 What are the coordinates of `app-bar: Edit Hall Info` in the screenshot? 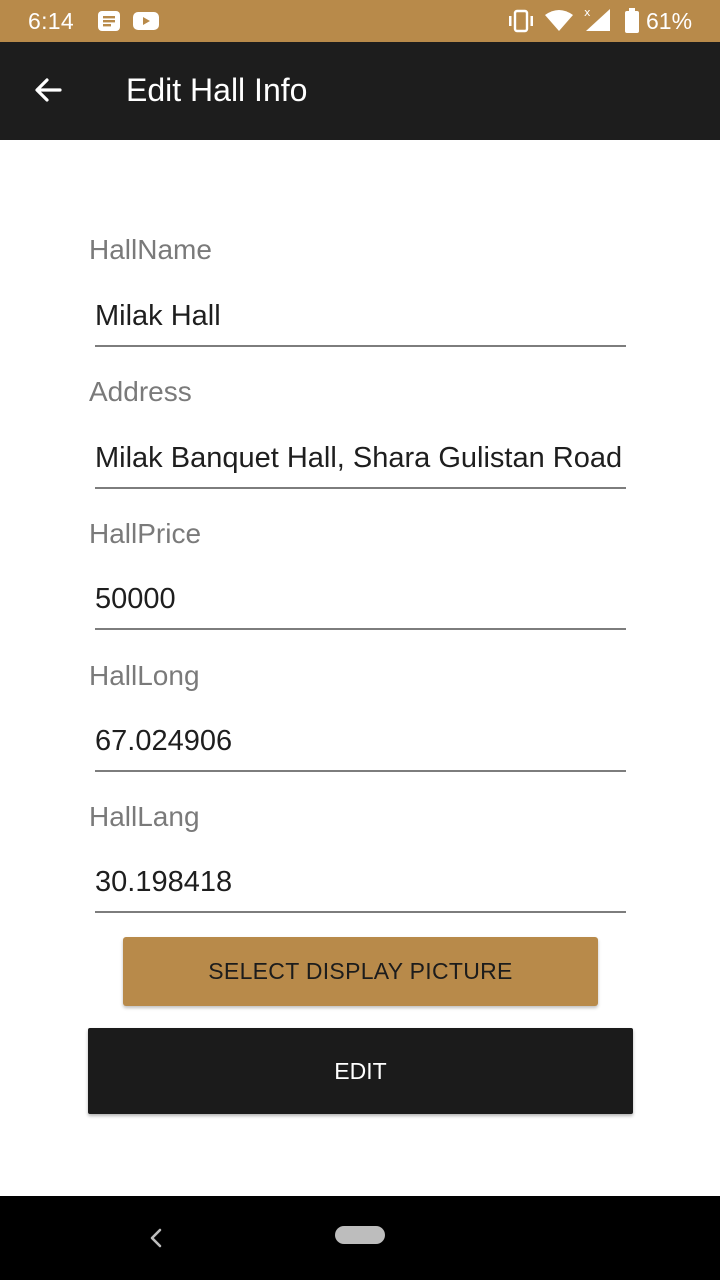 It's located at (360, 91).